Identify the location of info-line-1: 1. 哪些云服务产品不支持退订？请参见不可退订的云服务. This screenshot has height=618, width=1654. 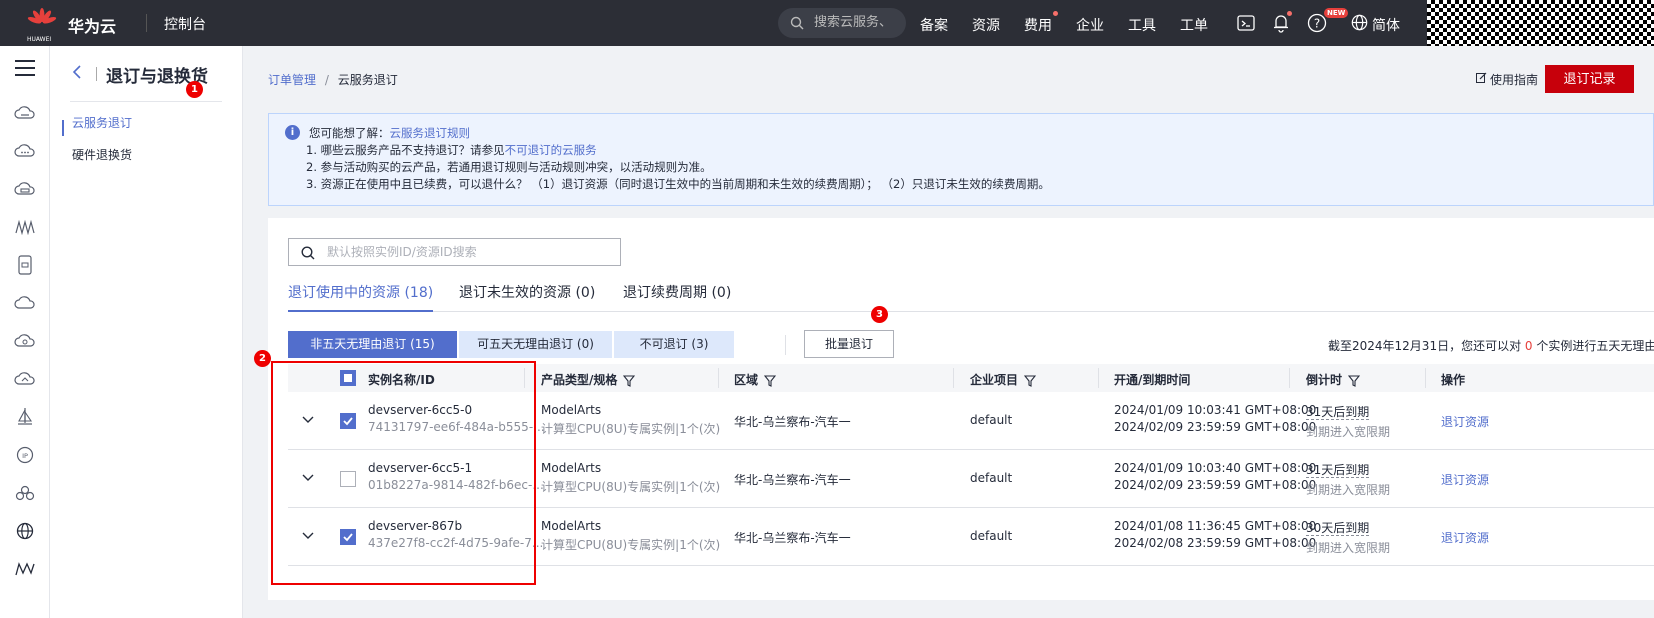
(451, 150).